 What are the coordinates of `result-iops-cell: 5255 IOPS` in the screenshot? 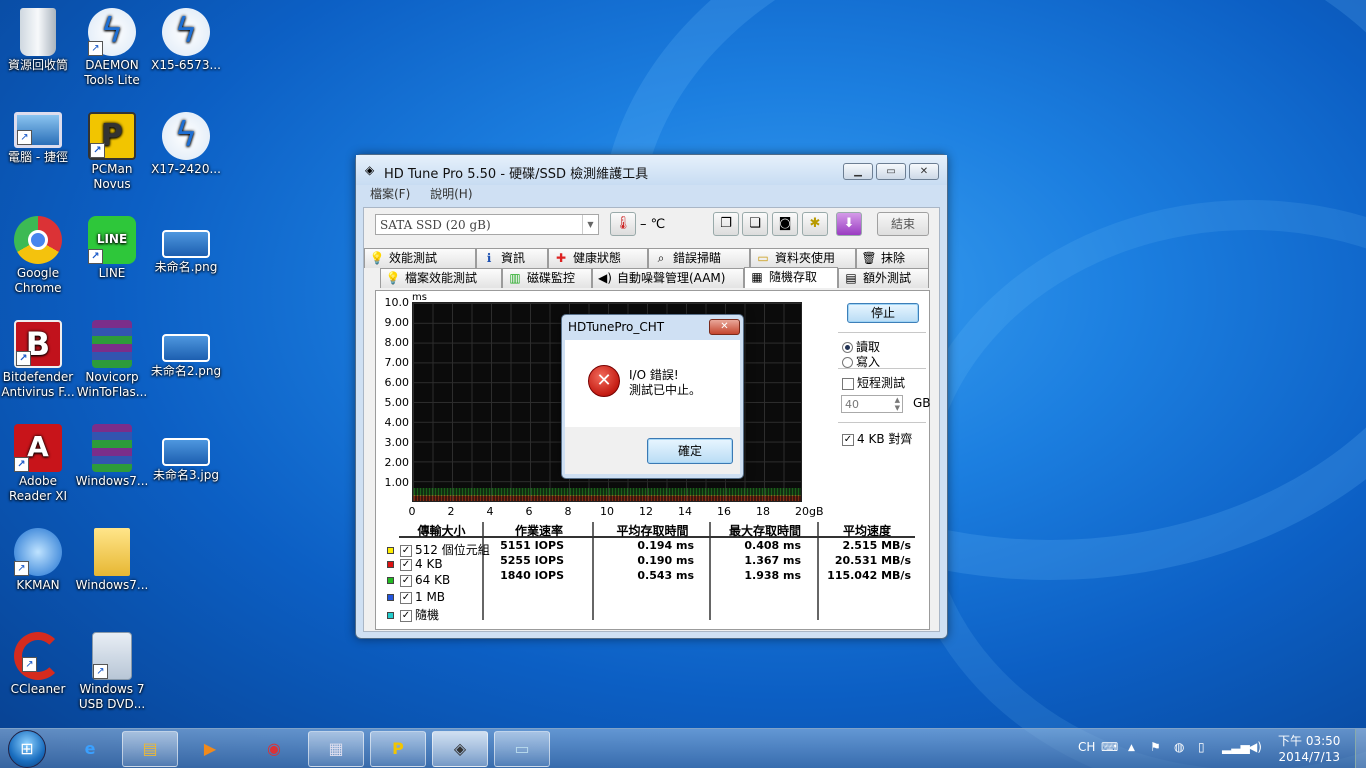 It's located at (532, 560).